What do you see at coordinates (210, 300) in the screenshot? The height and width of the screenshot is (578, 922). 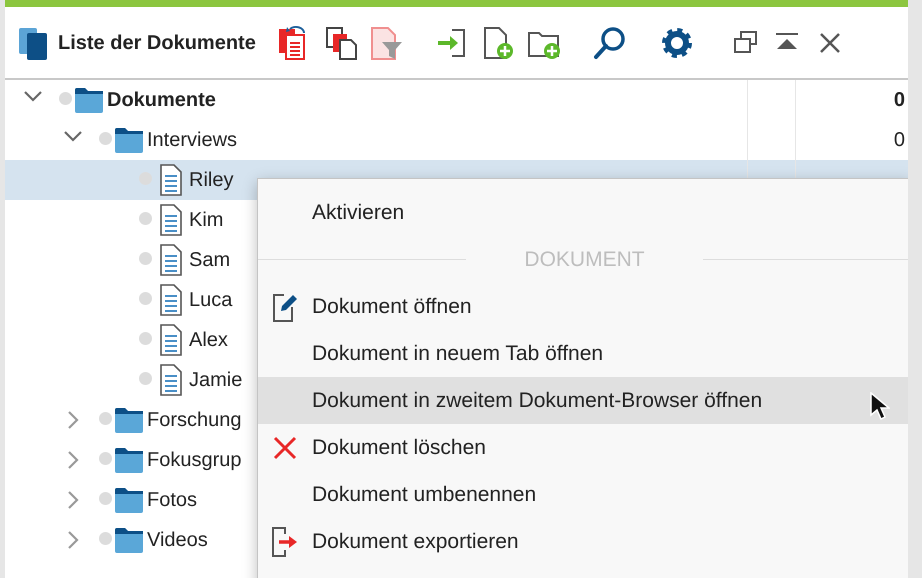 I see `tree-item-label: Luca` at bounding box center [210, 300].